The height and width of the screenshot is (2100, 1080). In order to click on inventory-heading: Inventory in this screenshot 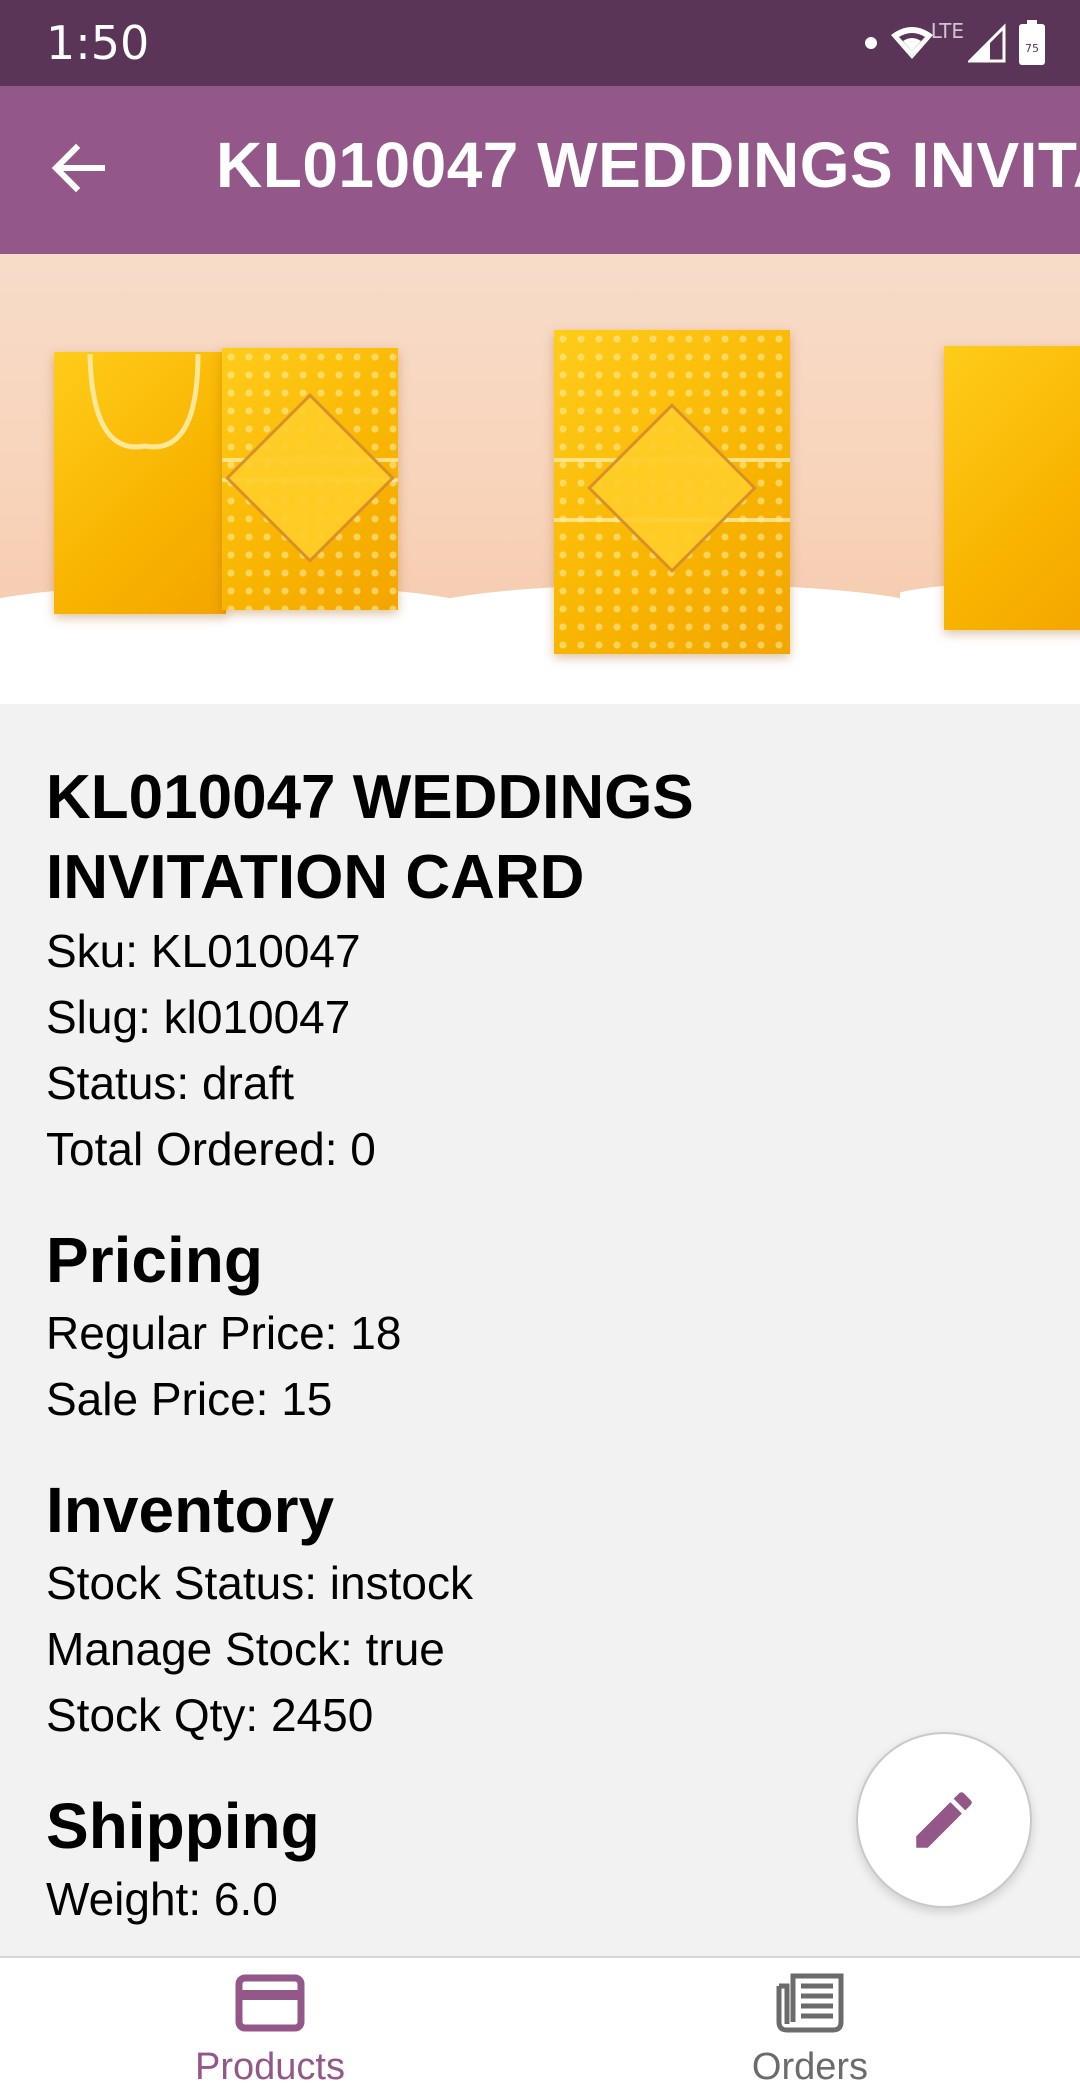, I will do `click(190, 1510)`.